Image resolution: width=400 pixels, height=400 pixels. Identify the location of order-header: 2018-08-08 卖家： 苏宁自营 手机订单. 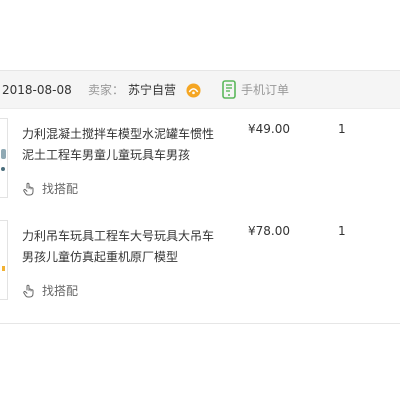
(200, 90).